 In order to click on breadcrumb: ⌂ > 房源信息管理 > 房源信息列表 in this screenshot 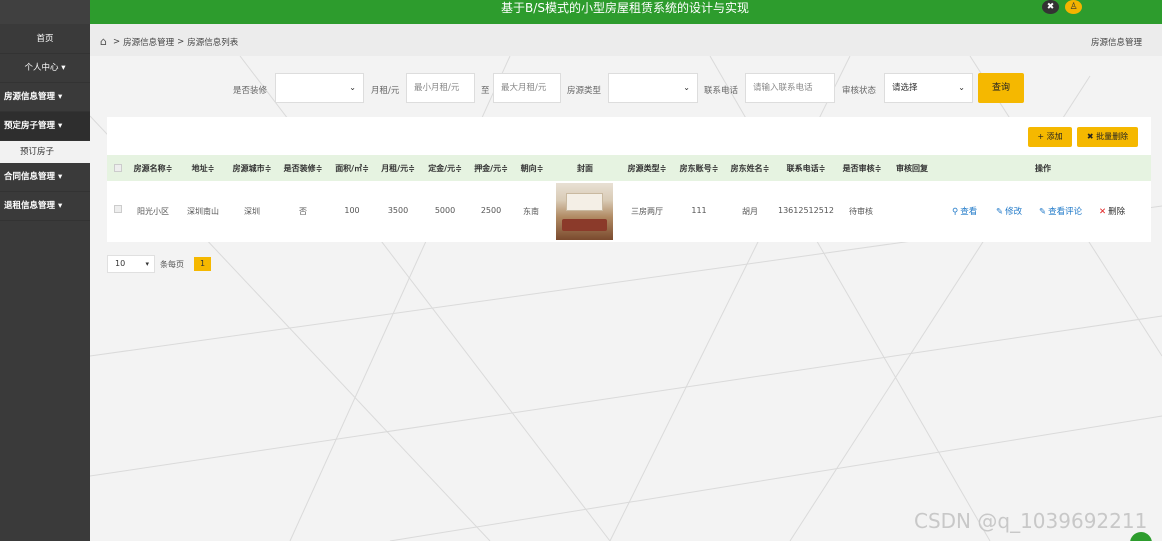, I will do `click(169, 41)`.